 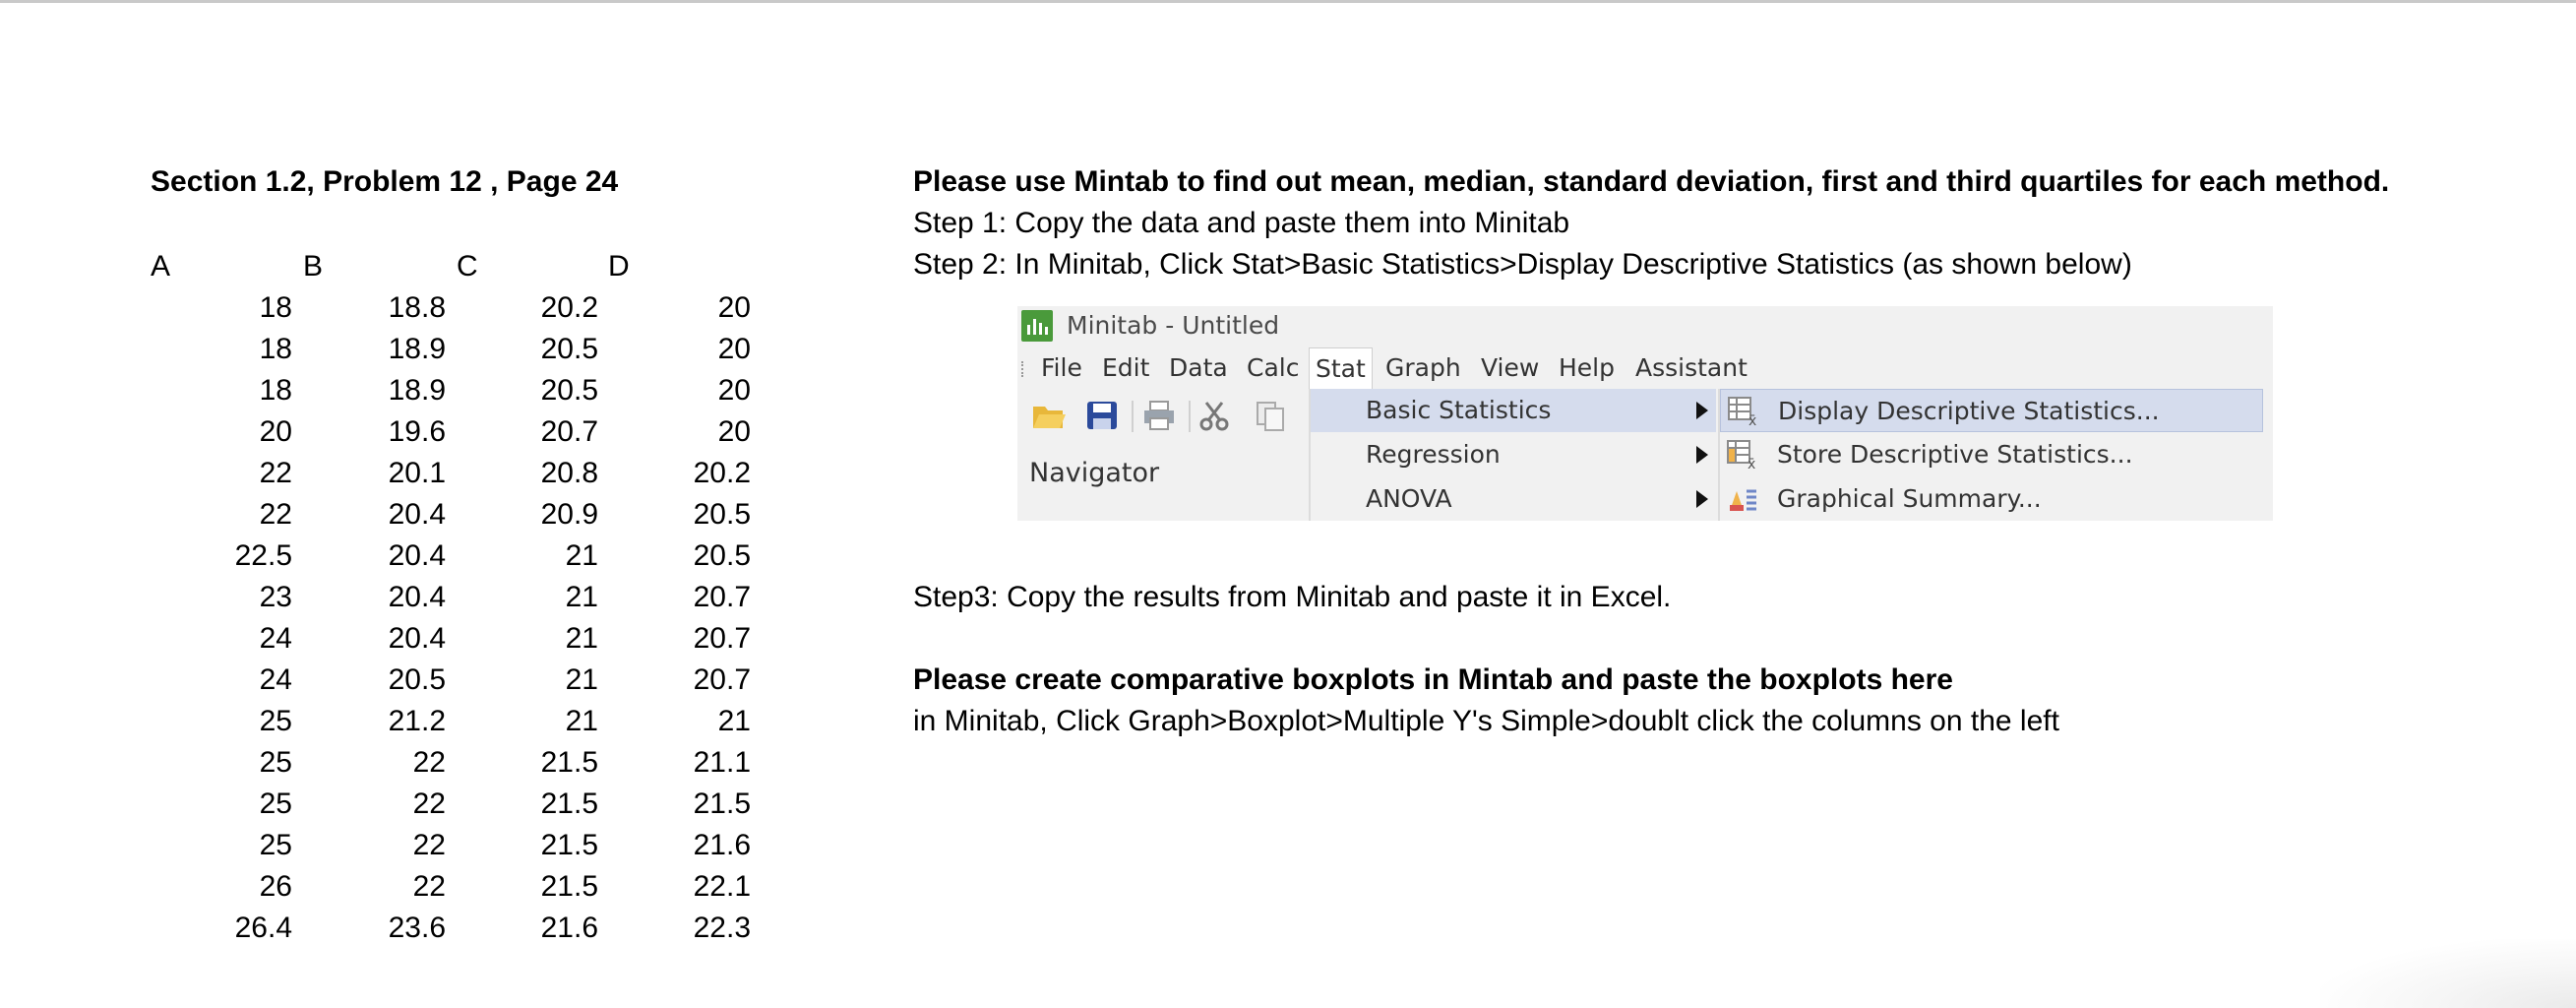 I want to click on minitab-title-bar: Minitab - Untitled, so click(x=1645, y=326).